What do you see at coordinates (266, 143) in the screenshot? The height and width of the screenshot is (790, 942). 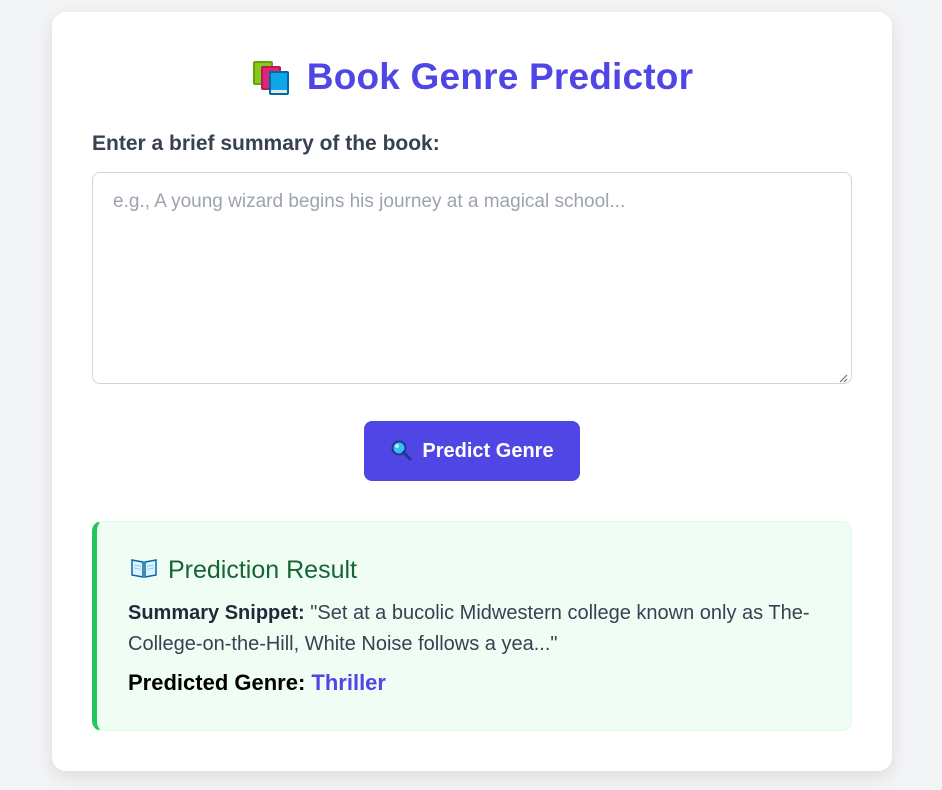 I see `summary-label: Enter a brief summary of the book:` at bounding box center [266, 143].